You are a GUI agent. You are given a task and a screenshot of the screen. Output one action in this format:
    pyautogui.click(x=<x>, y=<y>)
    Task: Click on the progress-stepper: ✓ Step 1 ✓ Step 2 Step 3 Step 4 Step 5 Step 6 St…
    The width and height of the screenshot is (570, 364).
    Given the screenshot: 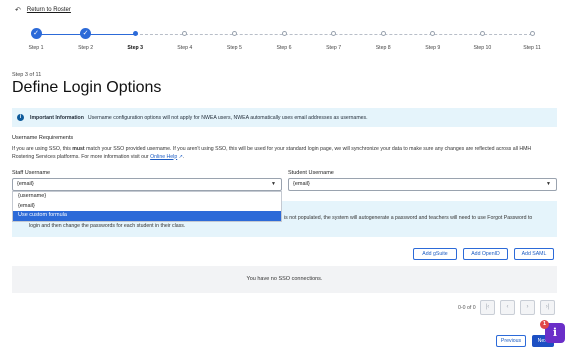 What is the action you would take?
    pyautogui.click(x=285, y=43)
    